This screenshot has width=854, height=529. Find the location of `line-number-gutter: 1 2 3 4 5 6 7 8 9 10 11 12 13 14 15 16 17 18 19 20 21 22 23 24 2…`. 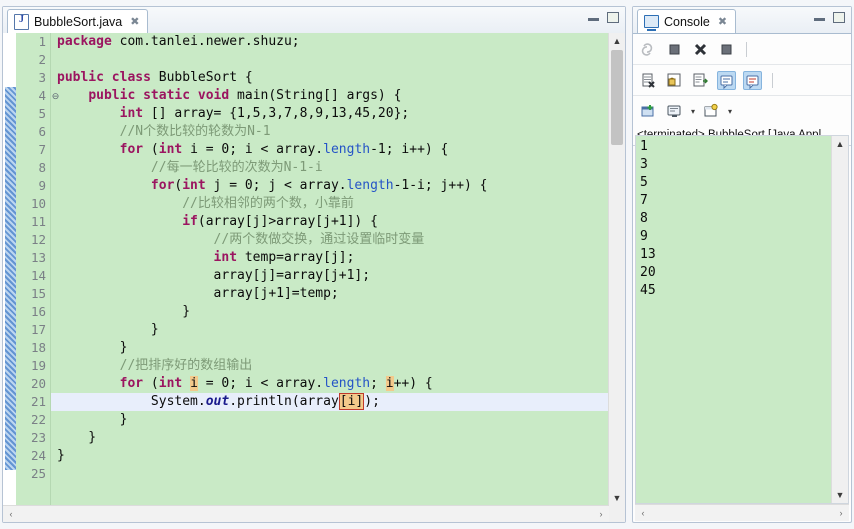

line-number-gutter: 1 2 3 4 5 6 7 8 9 10 11 12 13 14 15 16 17 18 19 20 21 22 23 24 2… is located at coordinates (33, 269).